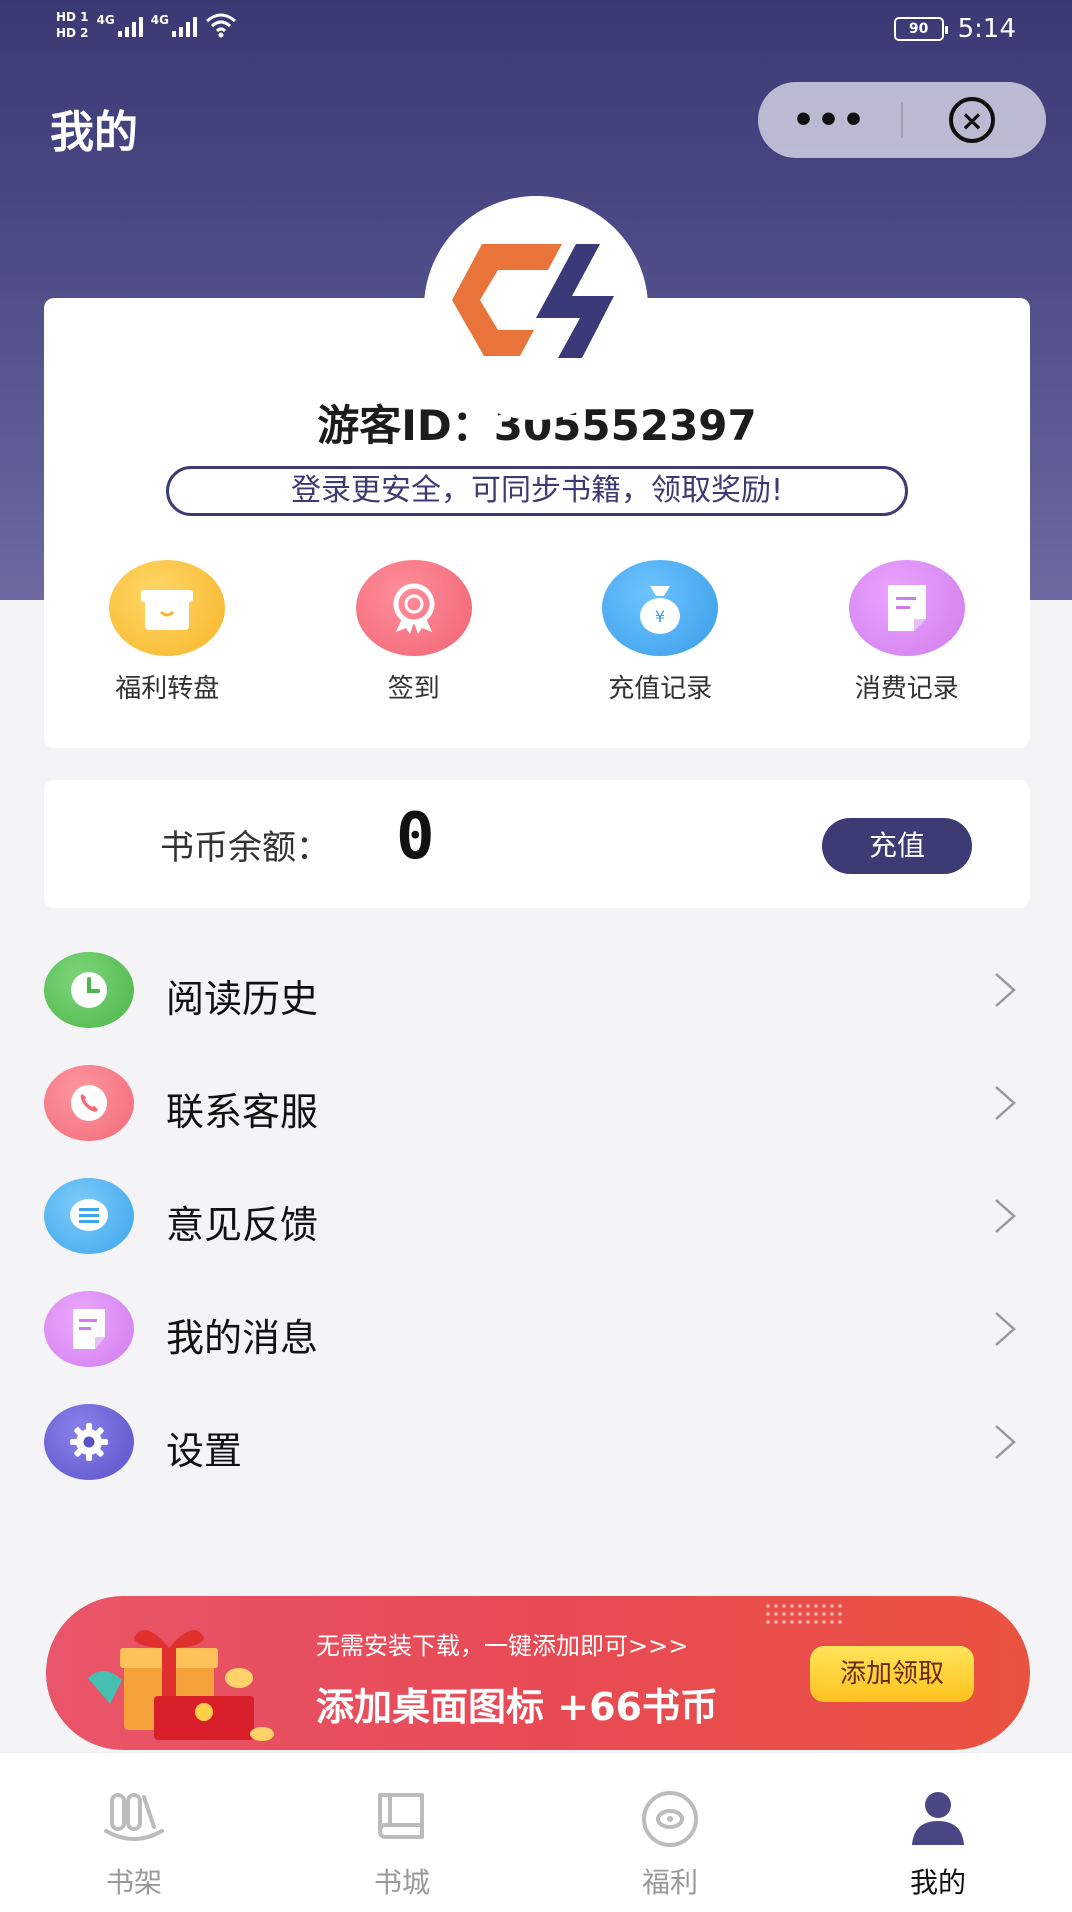 This screenshot has width=1072, height=1912. I want to click on capsule-divider, so click(902, 120).